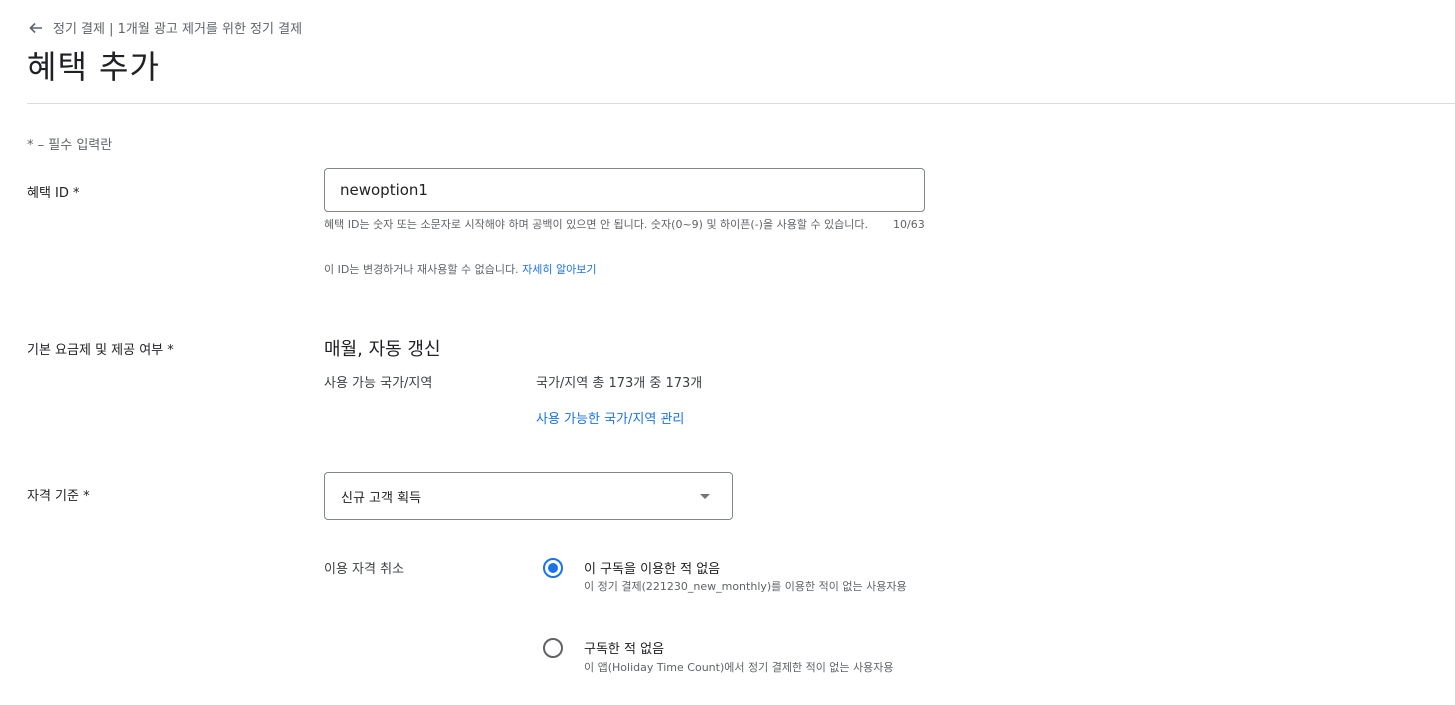 The width and height of the screenshot is (1455, 705). I want to click on availability-value: 국가/지역 총 173개 중 173개, so click(619, 383).